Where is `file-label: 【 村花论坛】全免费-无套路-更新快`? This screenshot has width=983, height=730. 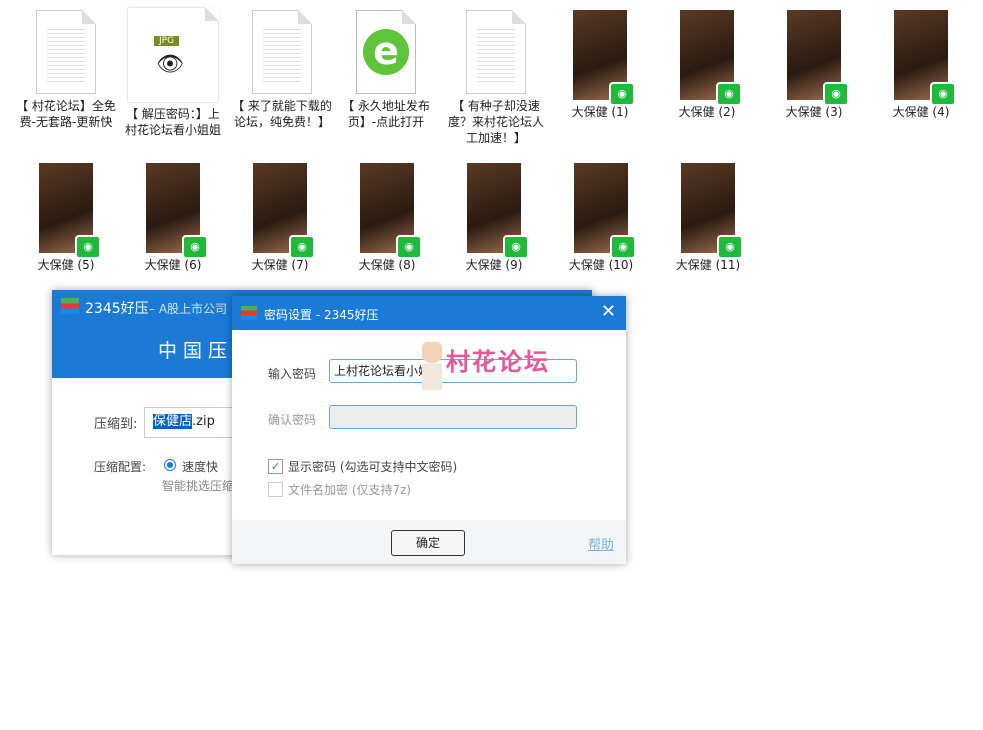 file-label: 【 村花论坛】全免费-无套路-更新快 is located at coordinates (66, 114).